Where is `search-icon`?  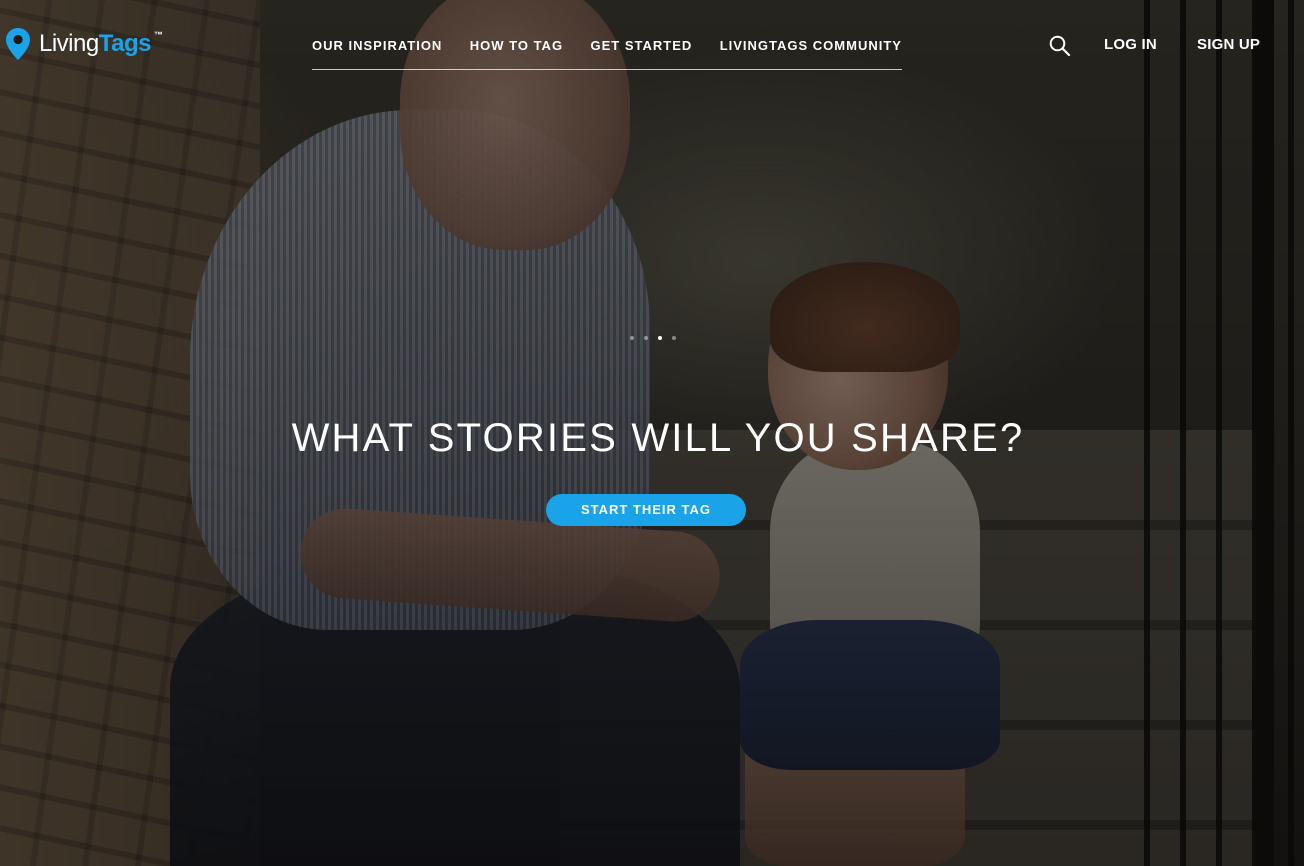
search-icon is located at coordinates (1060, 46).